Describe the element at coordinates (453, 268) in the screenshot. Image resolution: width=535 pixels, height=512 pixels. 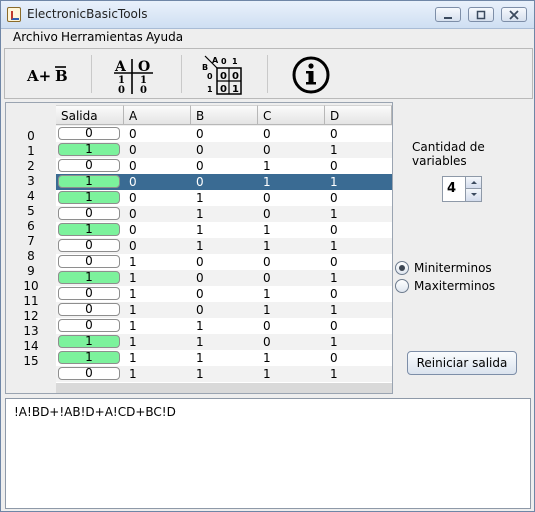
I see `miniterminos-label: Miniterminos` at that location.